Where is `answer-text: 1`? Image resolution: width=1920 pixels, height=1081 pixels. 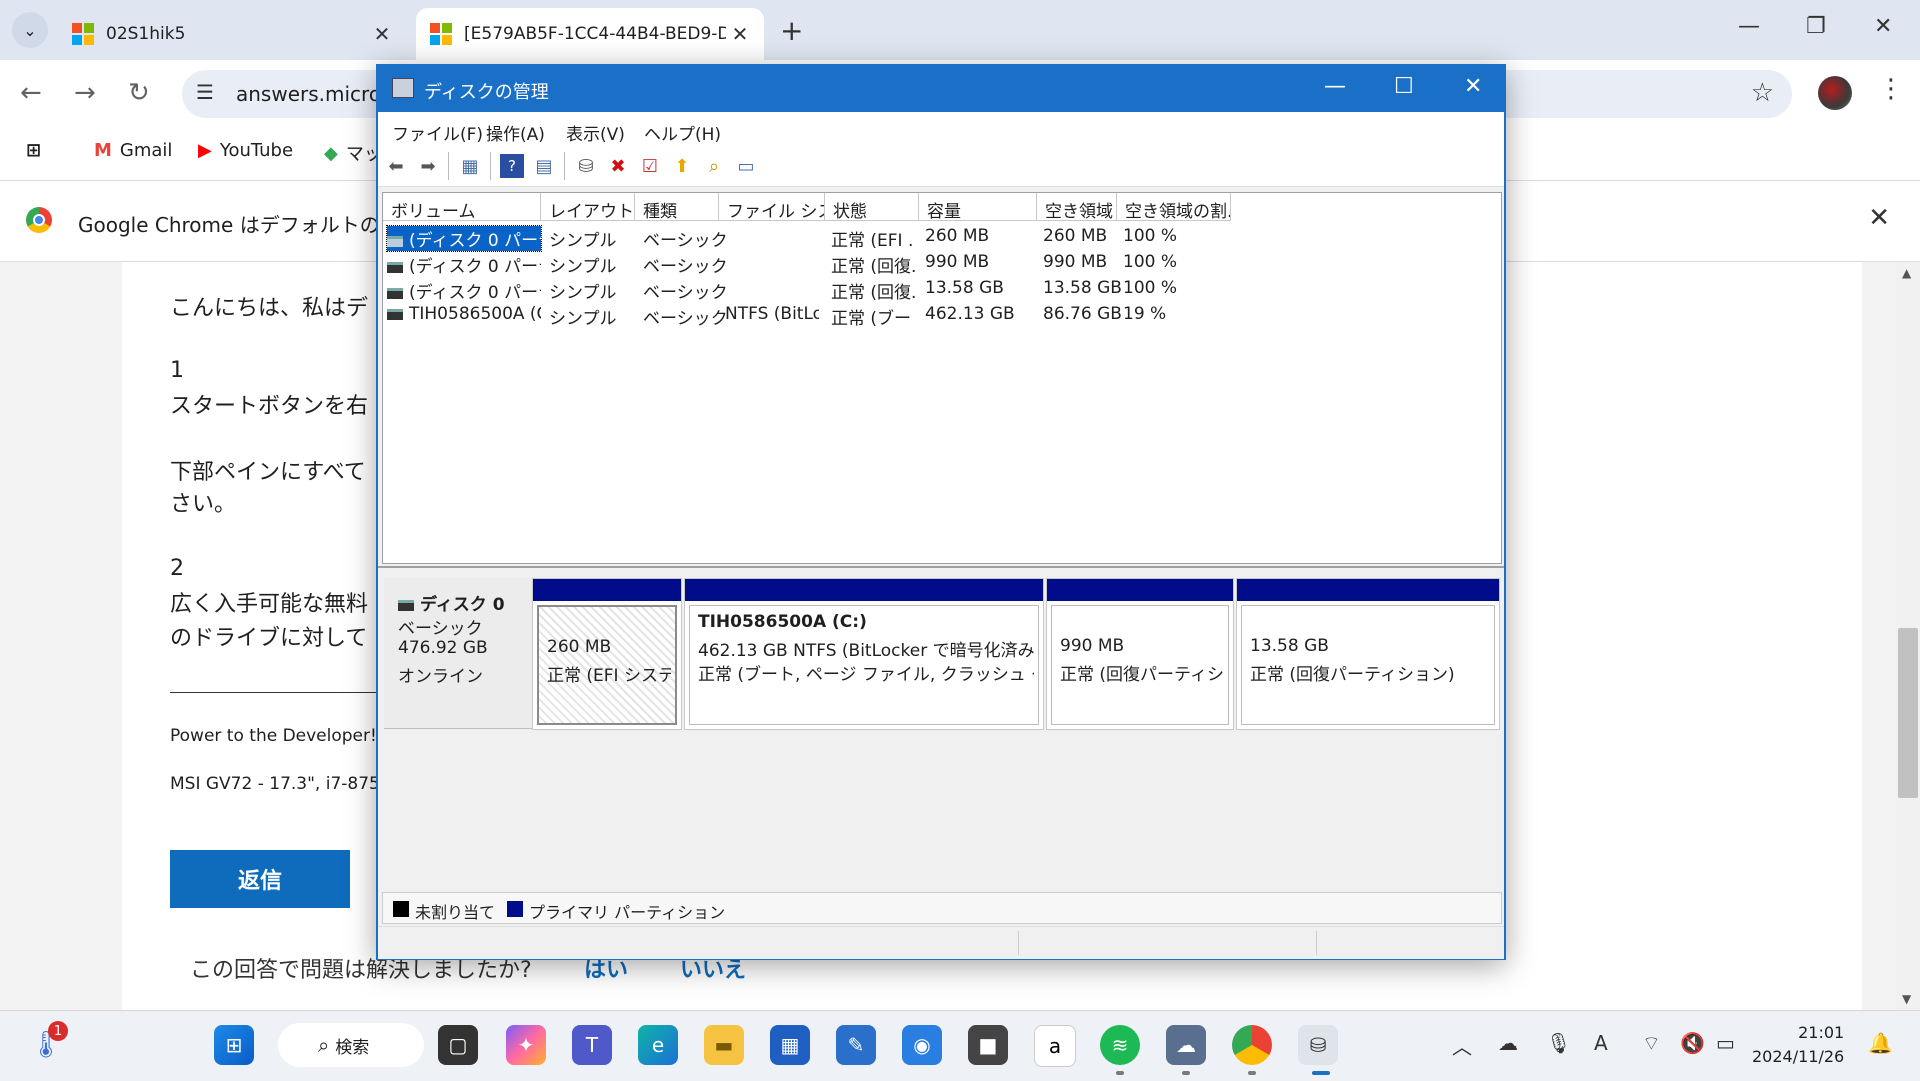 answer-text: 1 is located at coordinates (177, 370).